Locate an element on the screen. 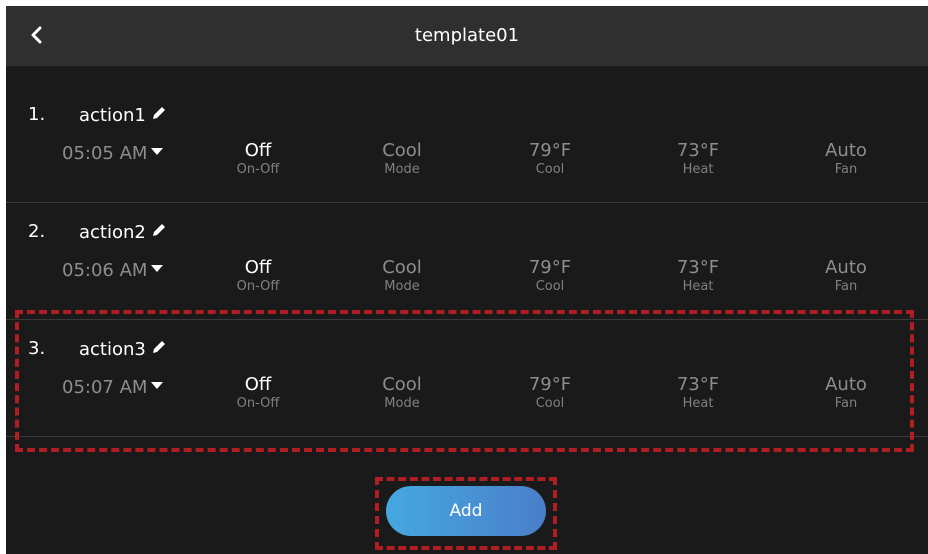 This screenshot has width=928, height=554. time-dropdown: 05:07 AM is located at coordinates (113, 386).